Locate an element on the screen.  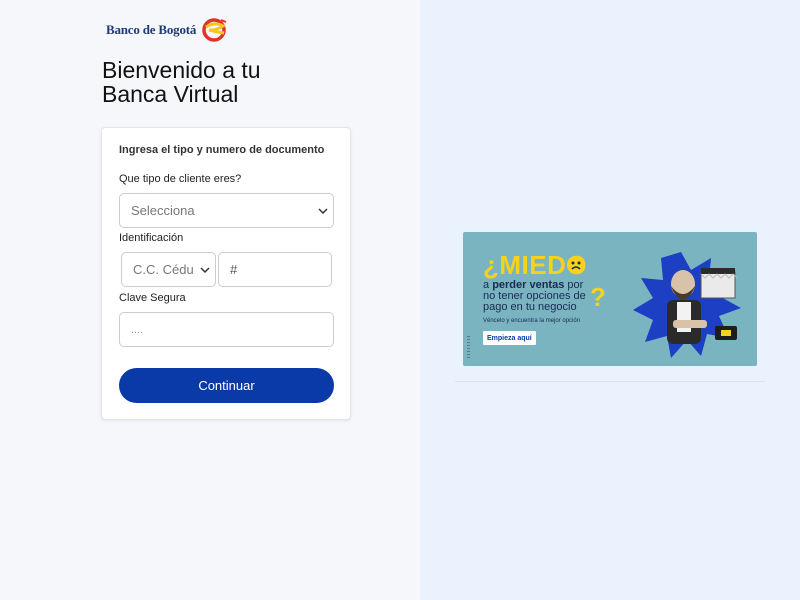
promo-divider is located at coordinates (610, 381).